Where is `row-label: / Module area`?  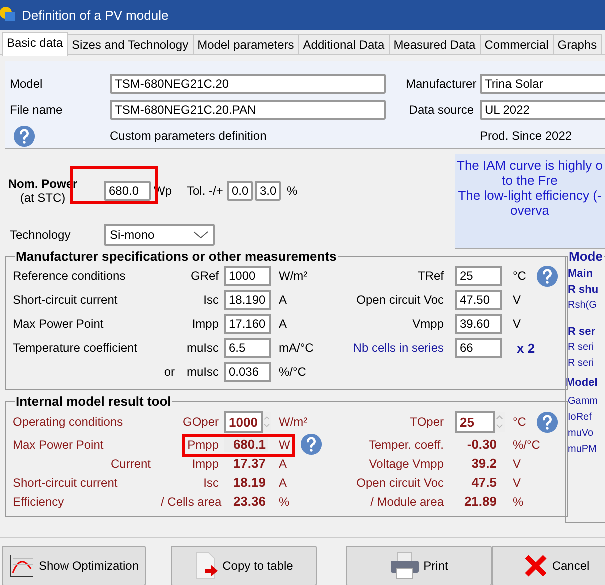
row-label: / Module area is located at coordinates (407, 501).